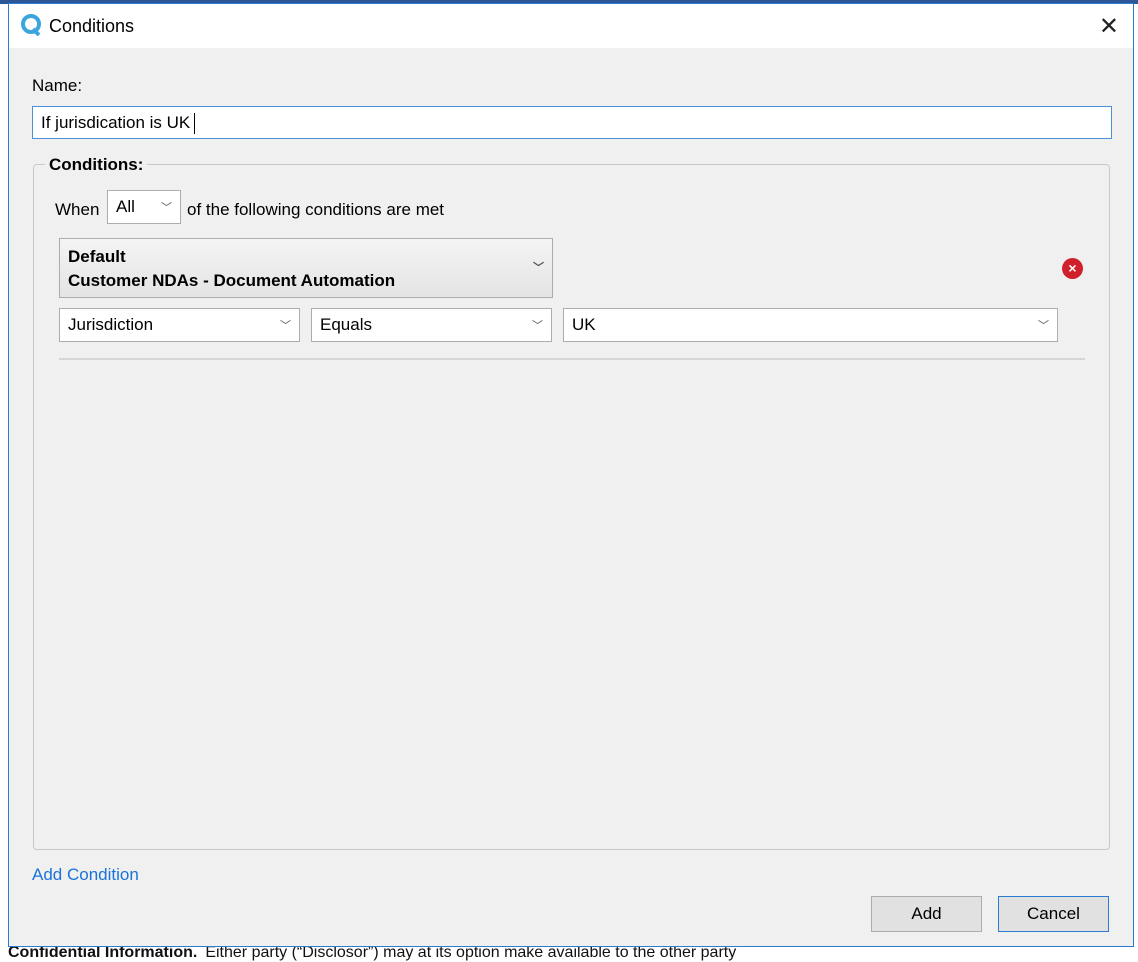 The height and width of the screenshot is (962, 1138). What do you see at coordinates (810, 325) in the screenshot?
I see `value-select: UK ﹀` at bounding box center [810, 325].